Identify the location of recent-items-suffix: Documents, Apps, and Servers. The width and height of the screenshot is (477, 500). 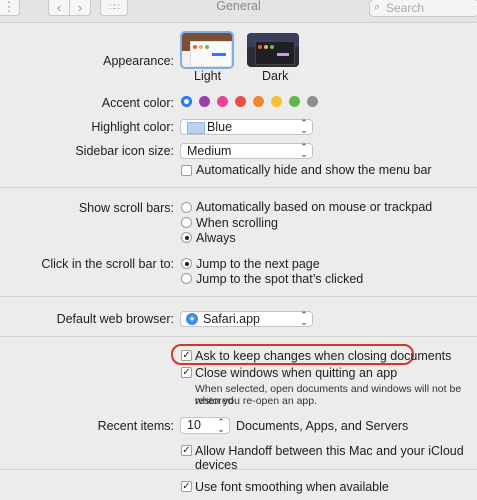
(322, 426).